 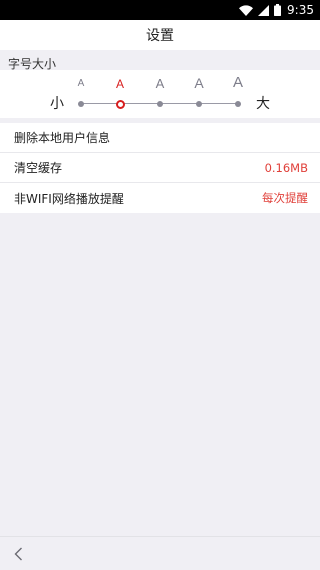 I want to click on large-size-label: 大, so click(x=263, y=104).